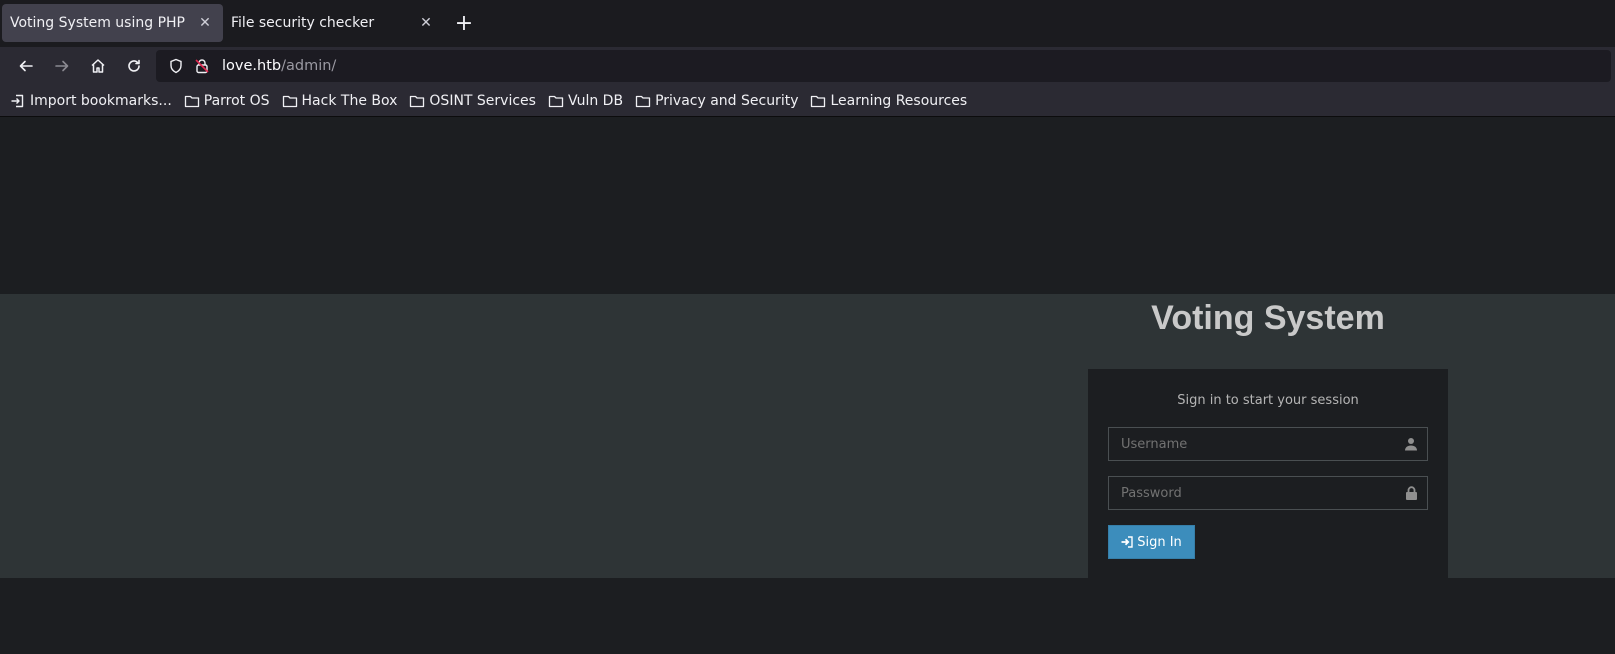 Image resolution: width=1615 pixels, height=654 pixels. Describe the element at coordinates (595, 100) in the screenshot. I see `bookmark-label: Vuln DB` at that location.